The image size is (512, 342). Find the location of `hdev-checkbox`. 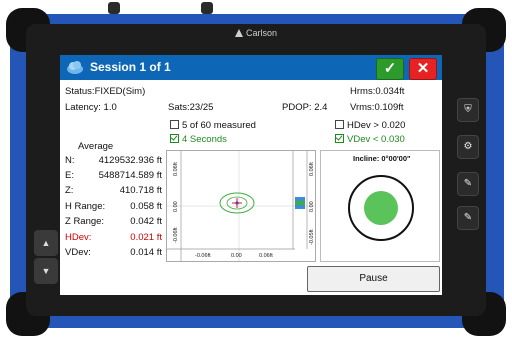

hdev-checkbox is located at coordinates (339, 124).